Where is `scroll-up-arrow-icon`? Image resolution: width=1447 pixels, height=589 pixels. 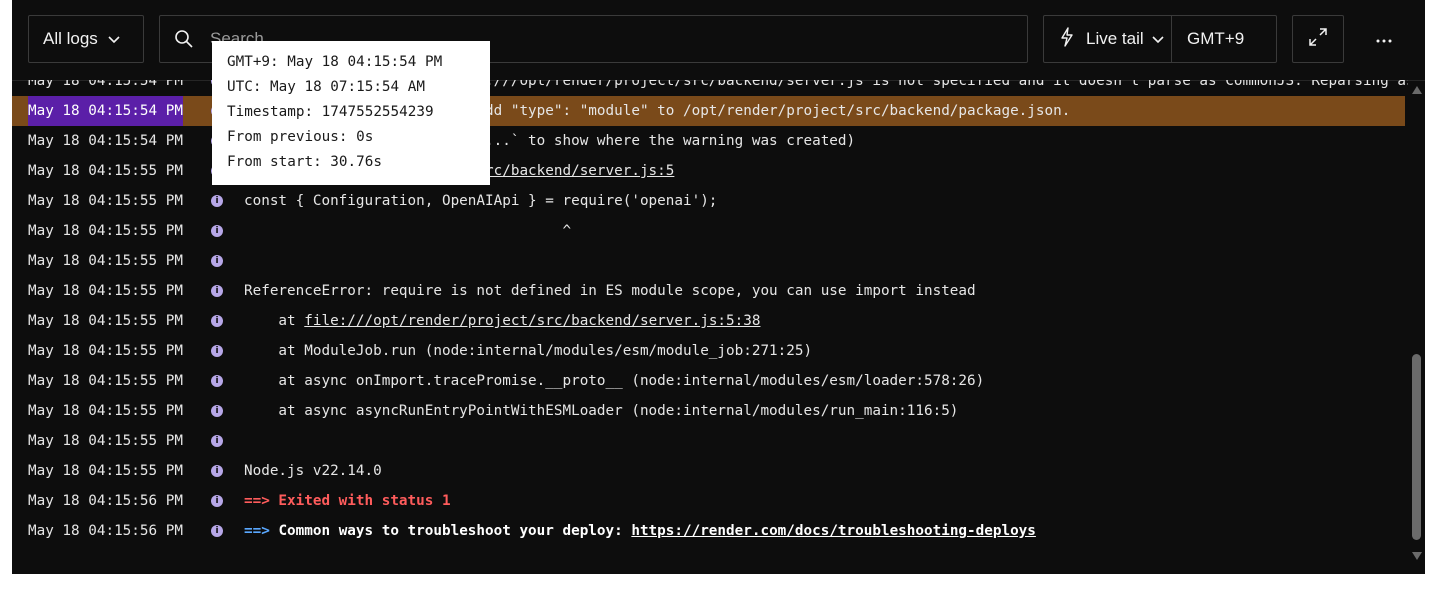
scroll-up-arrow-icon is located at coordinates (1417, 90).